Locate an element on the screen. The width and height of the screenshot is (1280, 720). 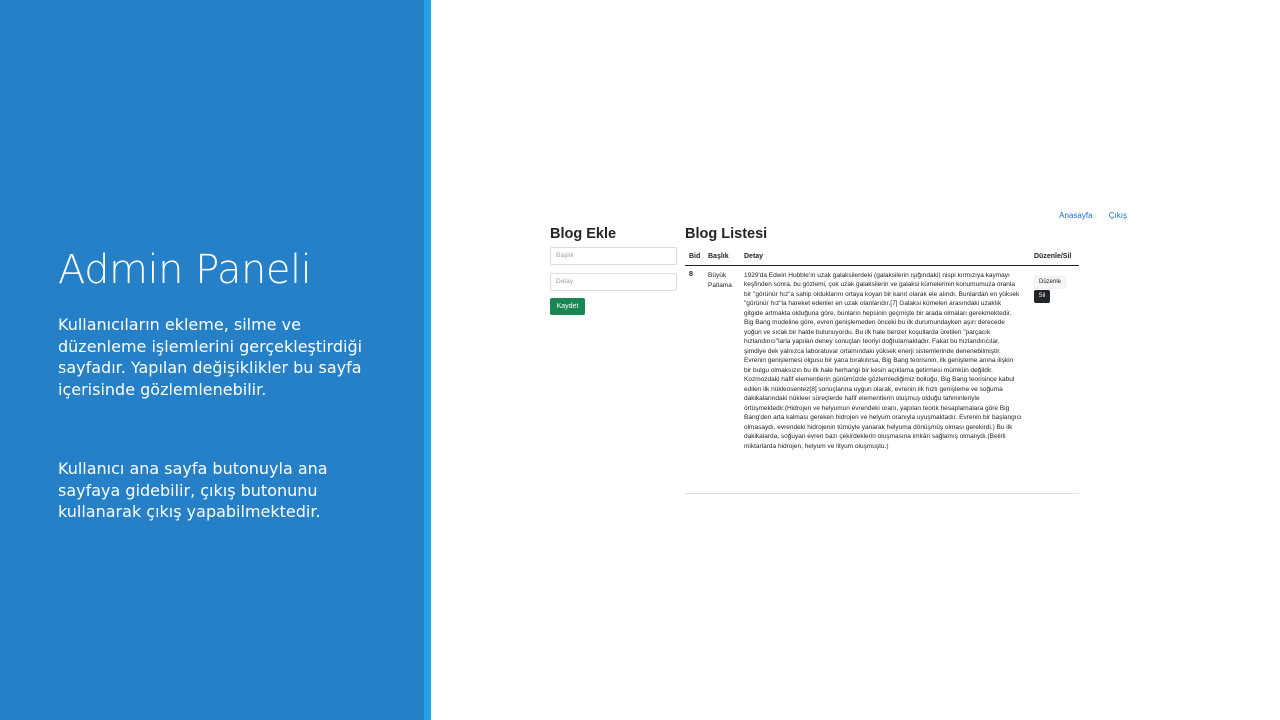
column-header-bid: Bid is located at coordinates (695, 256).